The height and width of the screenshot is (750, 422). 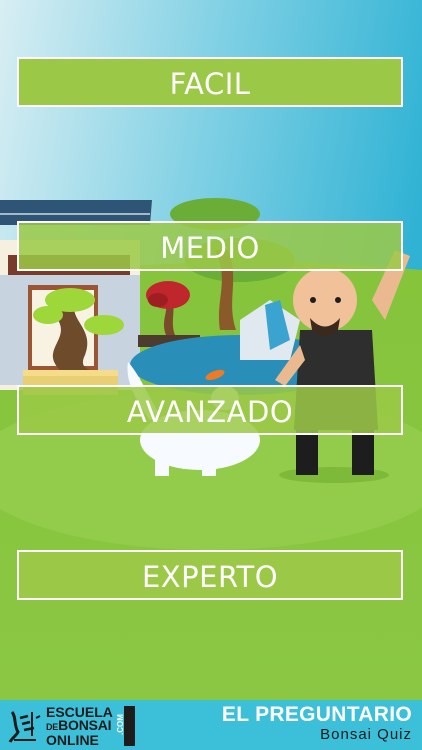 I want to click on level-button-medio-label: MEDIO, so click(x=210, y=248).